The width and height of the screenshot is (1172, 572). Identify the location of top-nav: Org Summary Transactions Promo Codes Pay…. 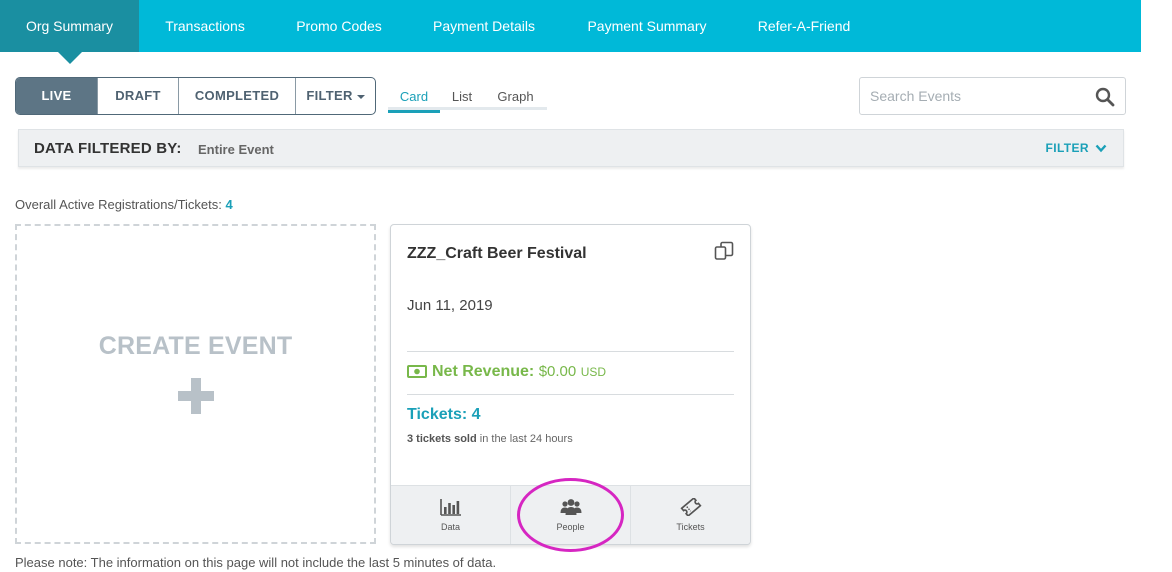
(570, 32).